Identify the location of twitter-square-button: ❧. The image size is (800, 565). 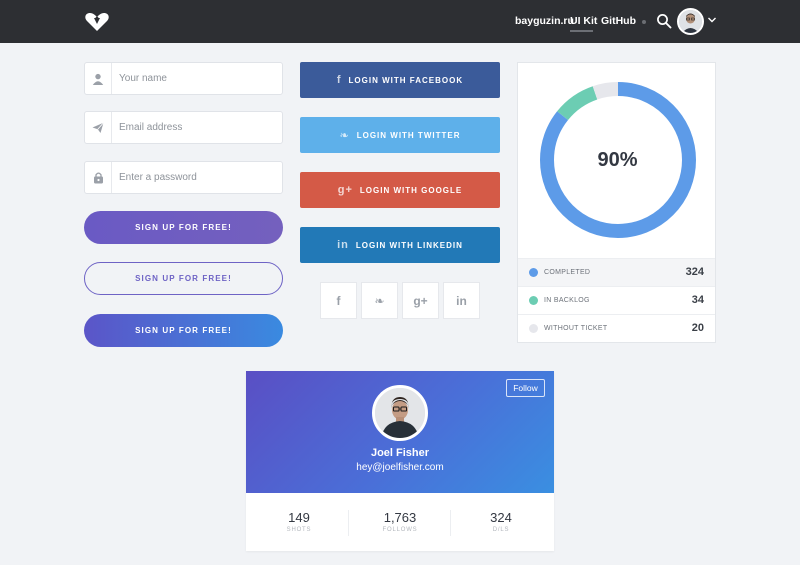
(379, 300).